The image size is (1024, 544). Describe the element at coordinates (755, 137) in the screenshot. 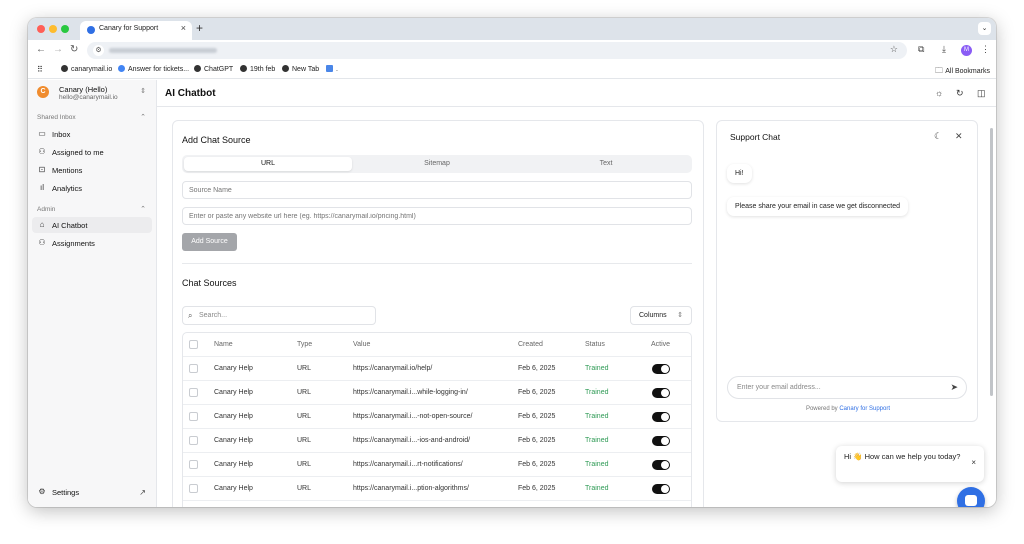

I see `support-chat-title: Support Chat` at that location.